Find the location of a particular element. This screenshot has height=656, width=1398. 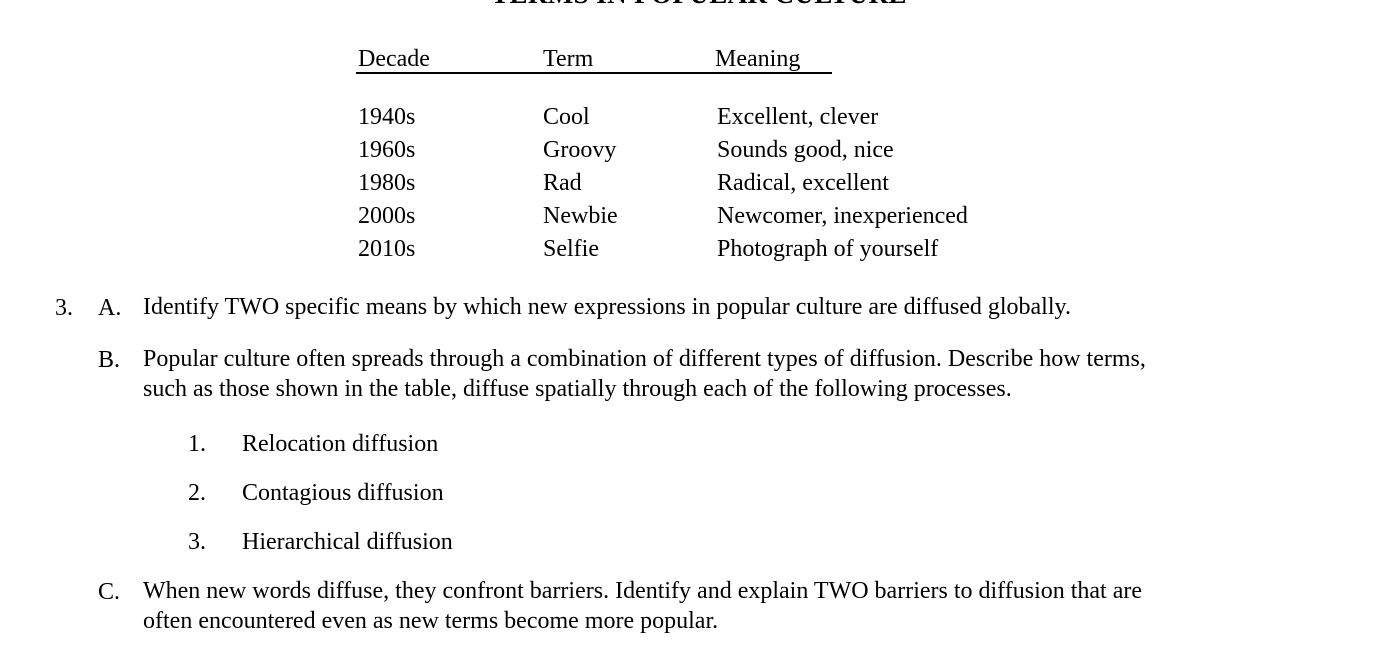

cell-term: Newbie is located at coordinates (580, 216).